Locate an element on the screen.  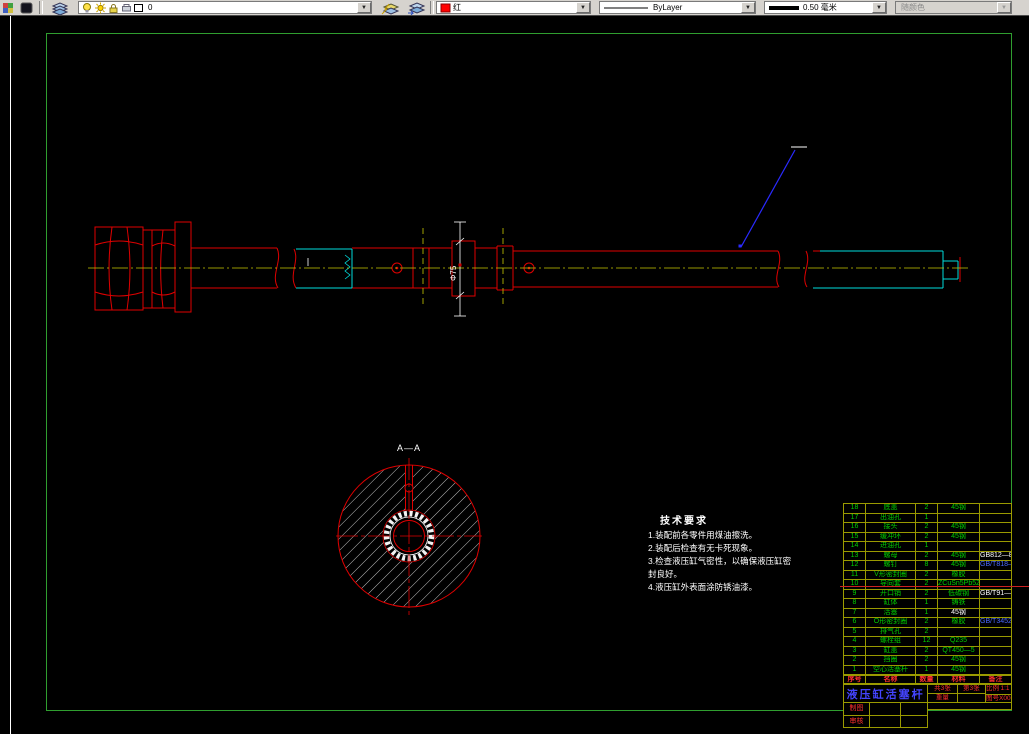
cell-name: 缸体 is located at coordinates (891, 603).